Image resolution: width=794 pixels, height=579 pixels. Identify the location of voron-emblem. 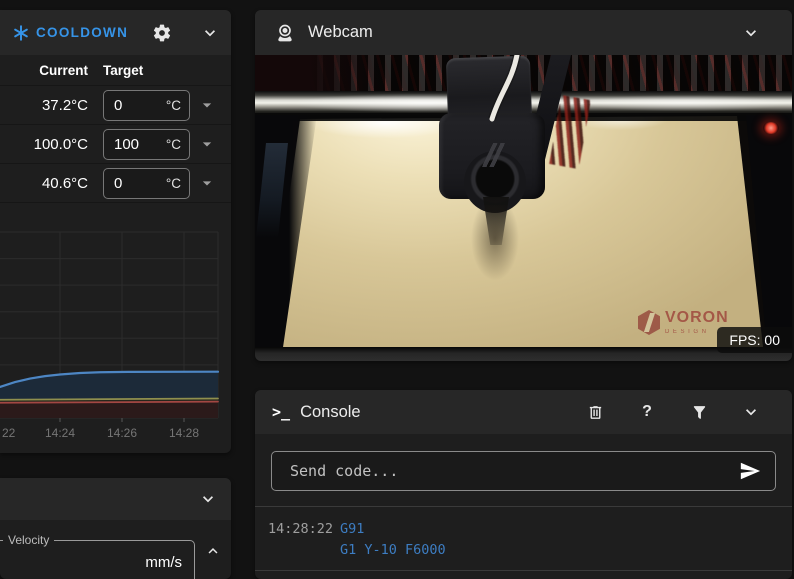
(492, 155).